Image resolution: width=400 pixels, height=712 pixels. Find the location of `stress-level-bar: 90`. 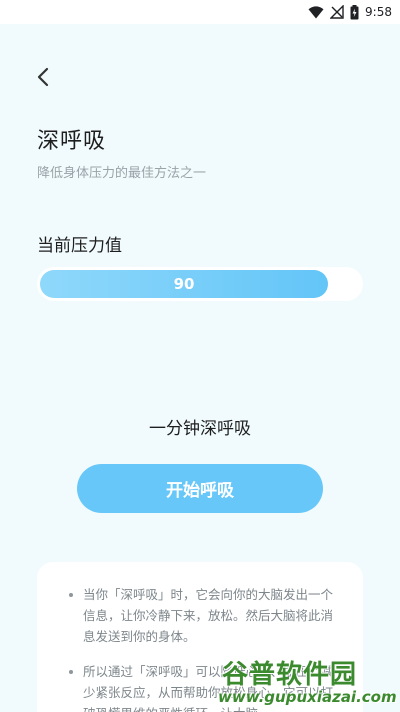

stress-level-bar: 90 is located at coordinates (200, 284).